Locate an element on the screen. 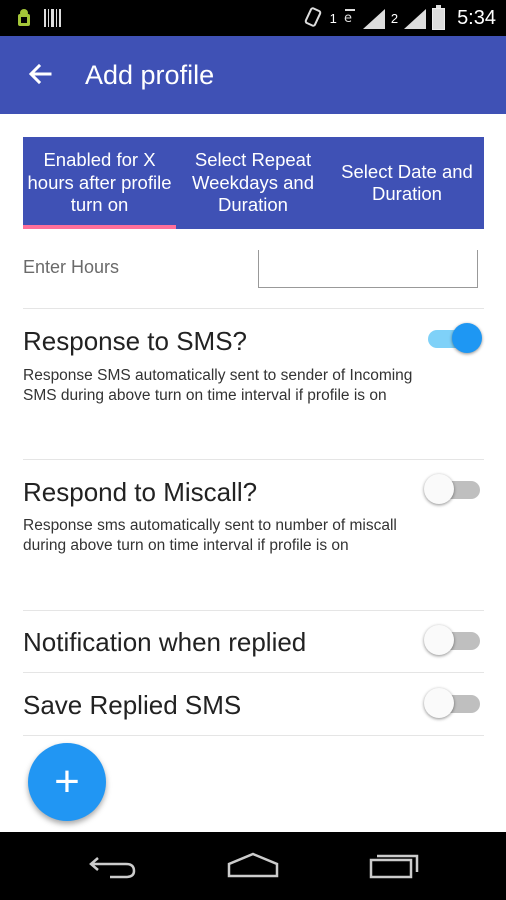  app-bar: Add profile is located at coordinates (253, 75).